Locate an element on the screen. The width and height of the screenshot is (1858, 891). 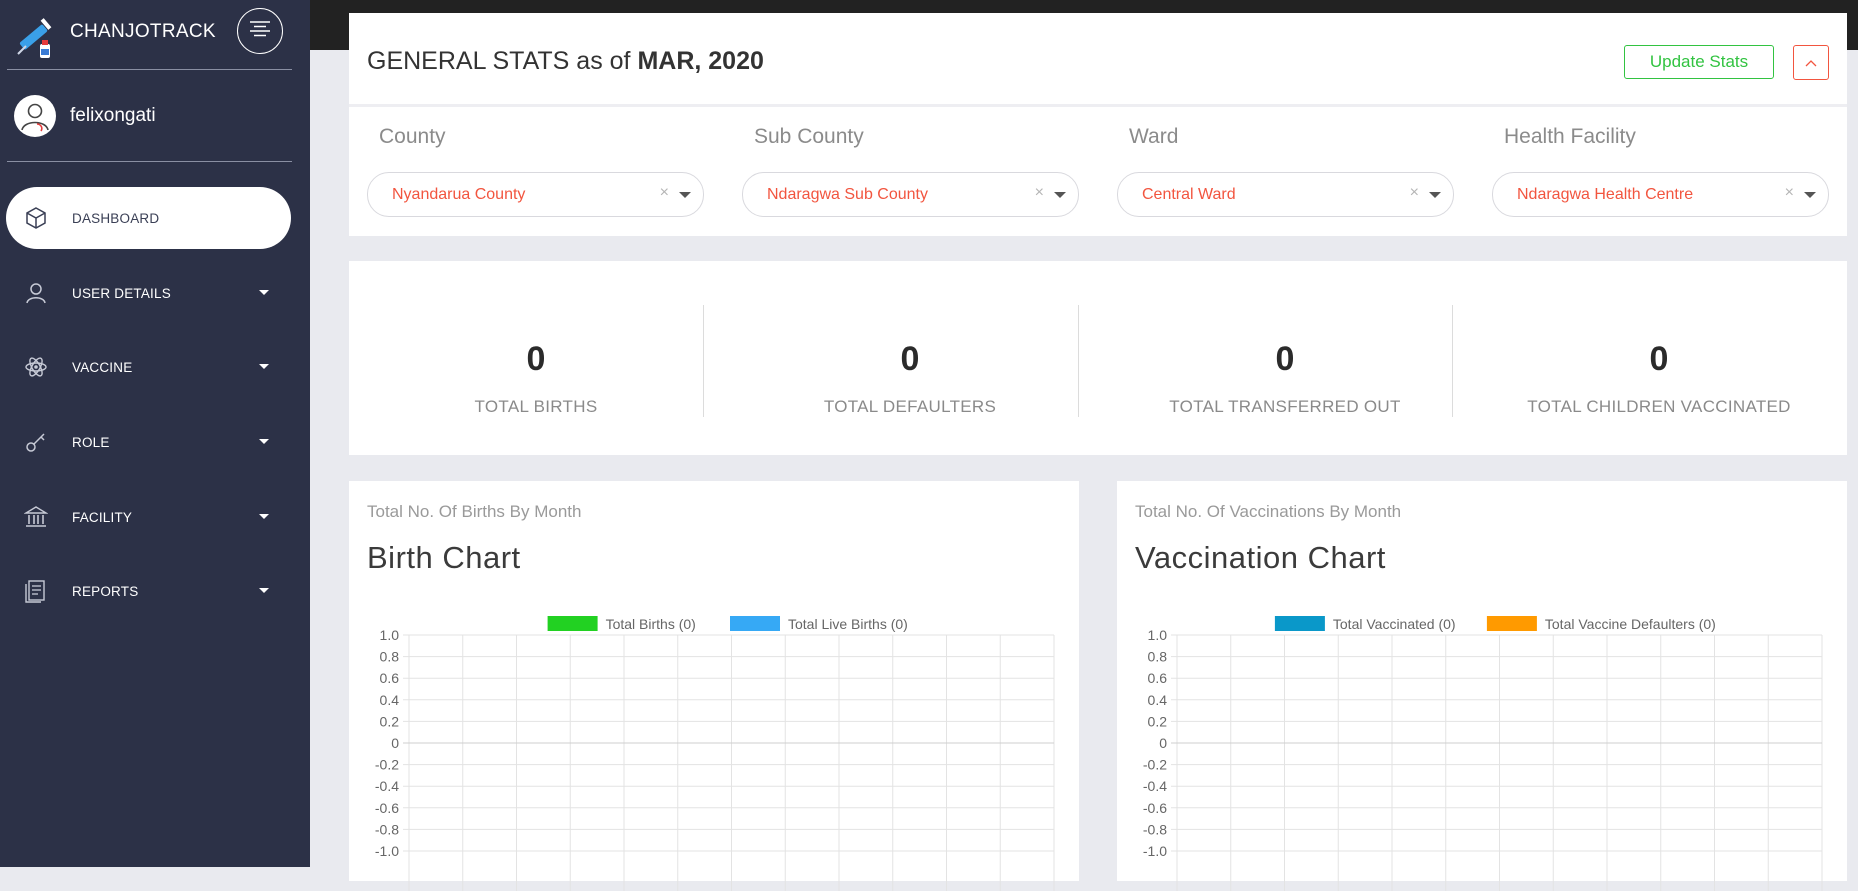
avatar is located at coordinates (35, 116).